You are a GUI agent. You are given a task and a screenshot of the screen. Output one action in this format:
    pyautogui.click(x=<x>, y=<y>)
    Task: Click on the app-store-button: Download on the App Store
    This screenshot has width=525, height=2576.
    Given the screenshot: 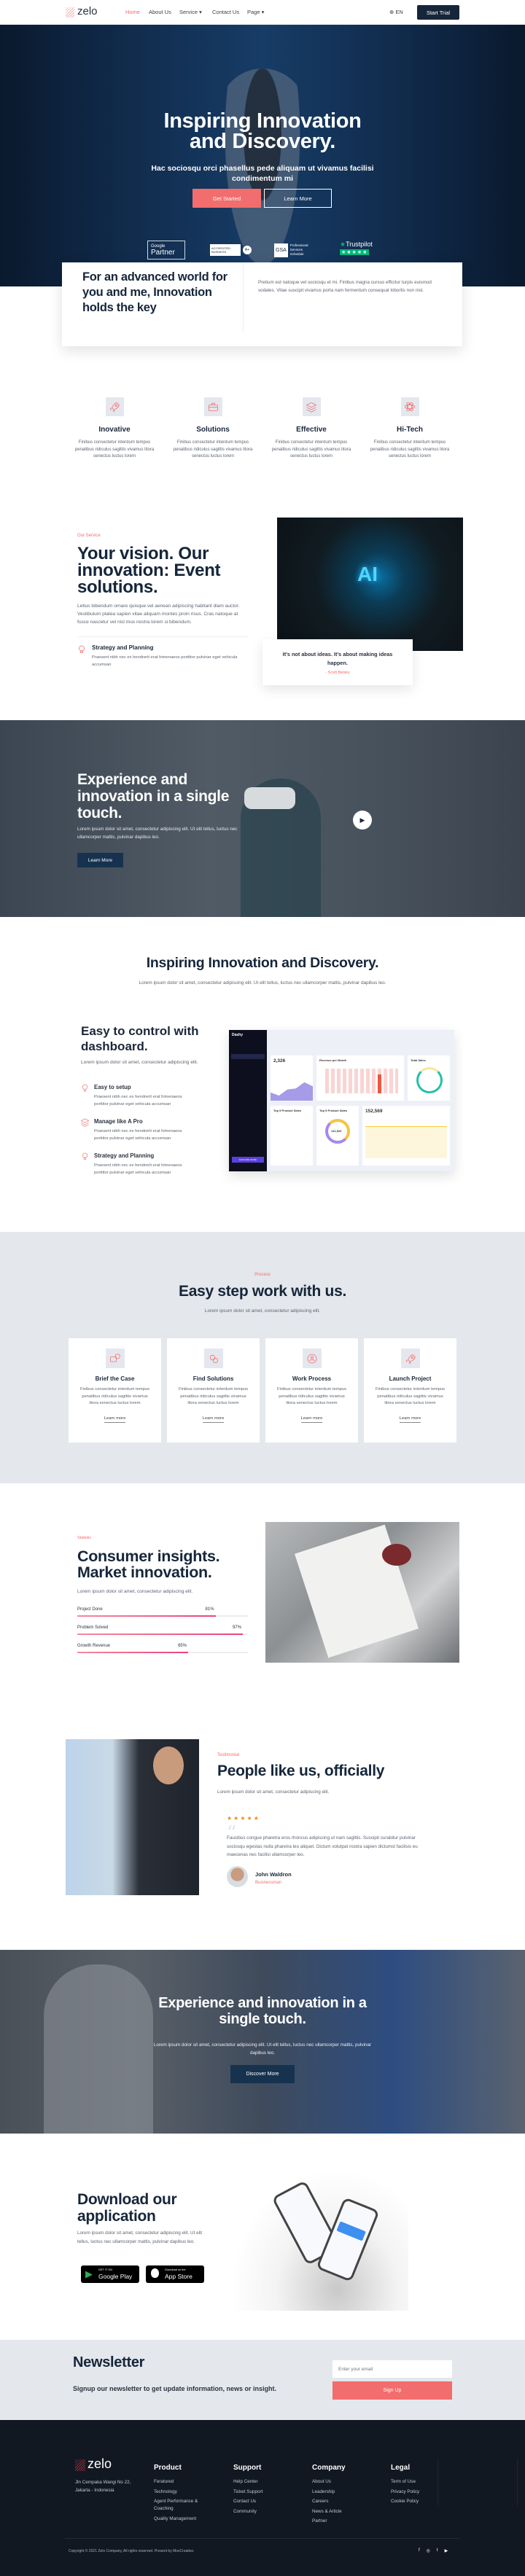 What is the action you would take?
    pyautogui.click(x=175, y=2274)
    